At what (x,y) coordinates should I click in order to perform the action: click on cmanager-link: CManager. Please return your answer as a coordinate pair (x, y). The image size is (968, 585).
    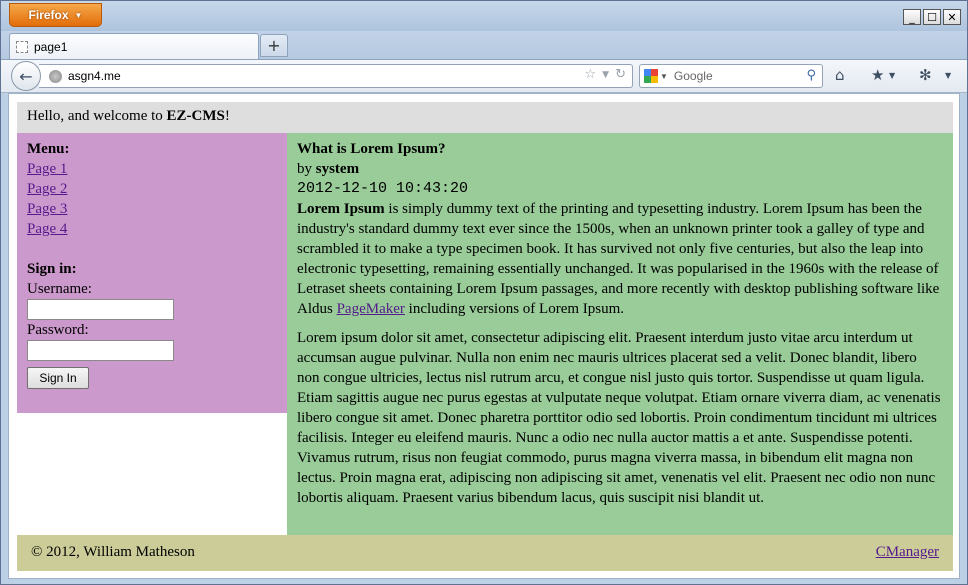
    Looking at the image, I should click on (907, 552).